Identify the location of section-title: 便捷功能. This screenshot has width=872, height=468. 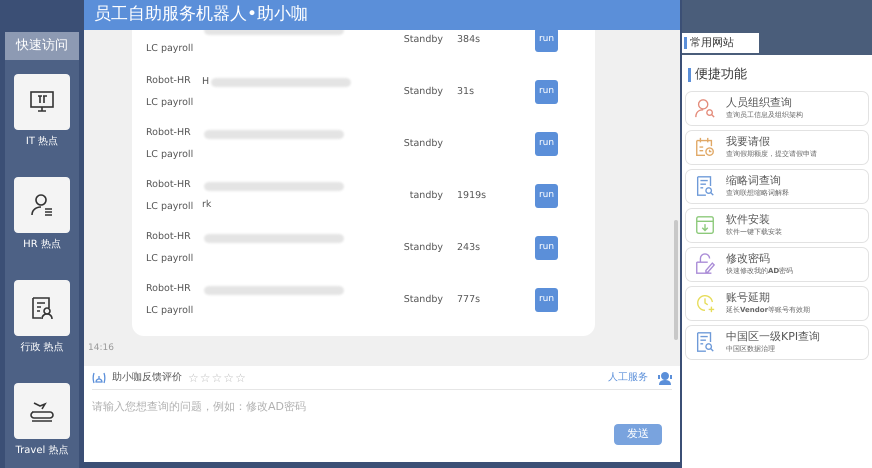
(721, 75).